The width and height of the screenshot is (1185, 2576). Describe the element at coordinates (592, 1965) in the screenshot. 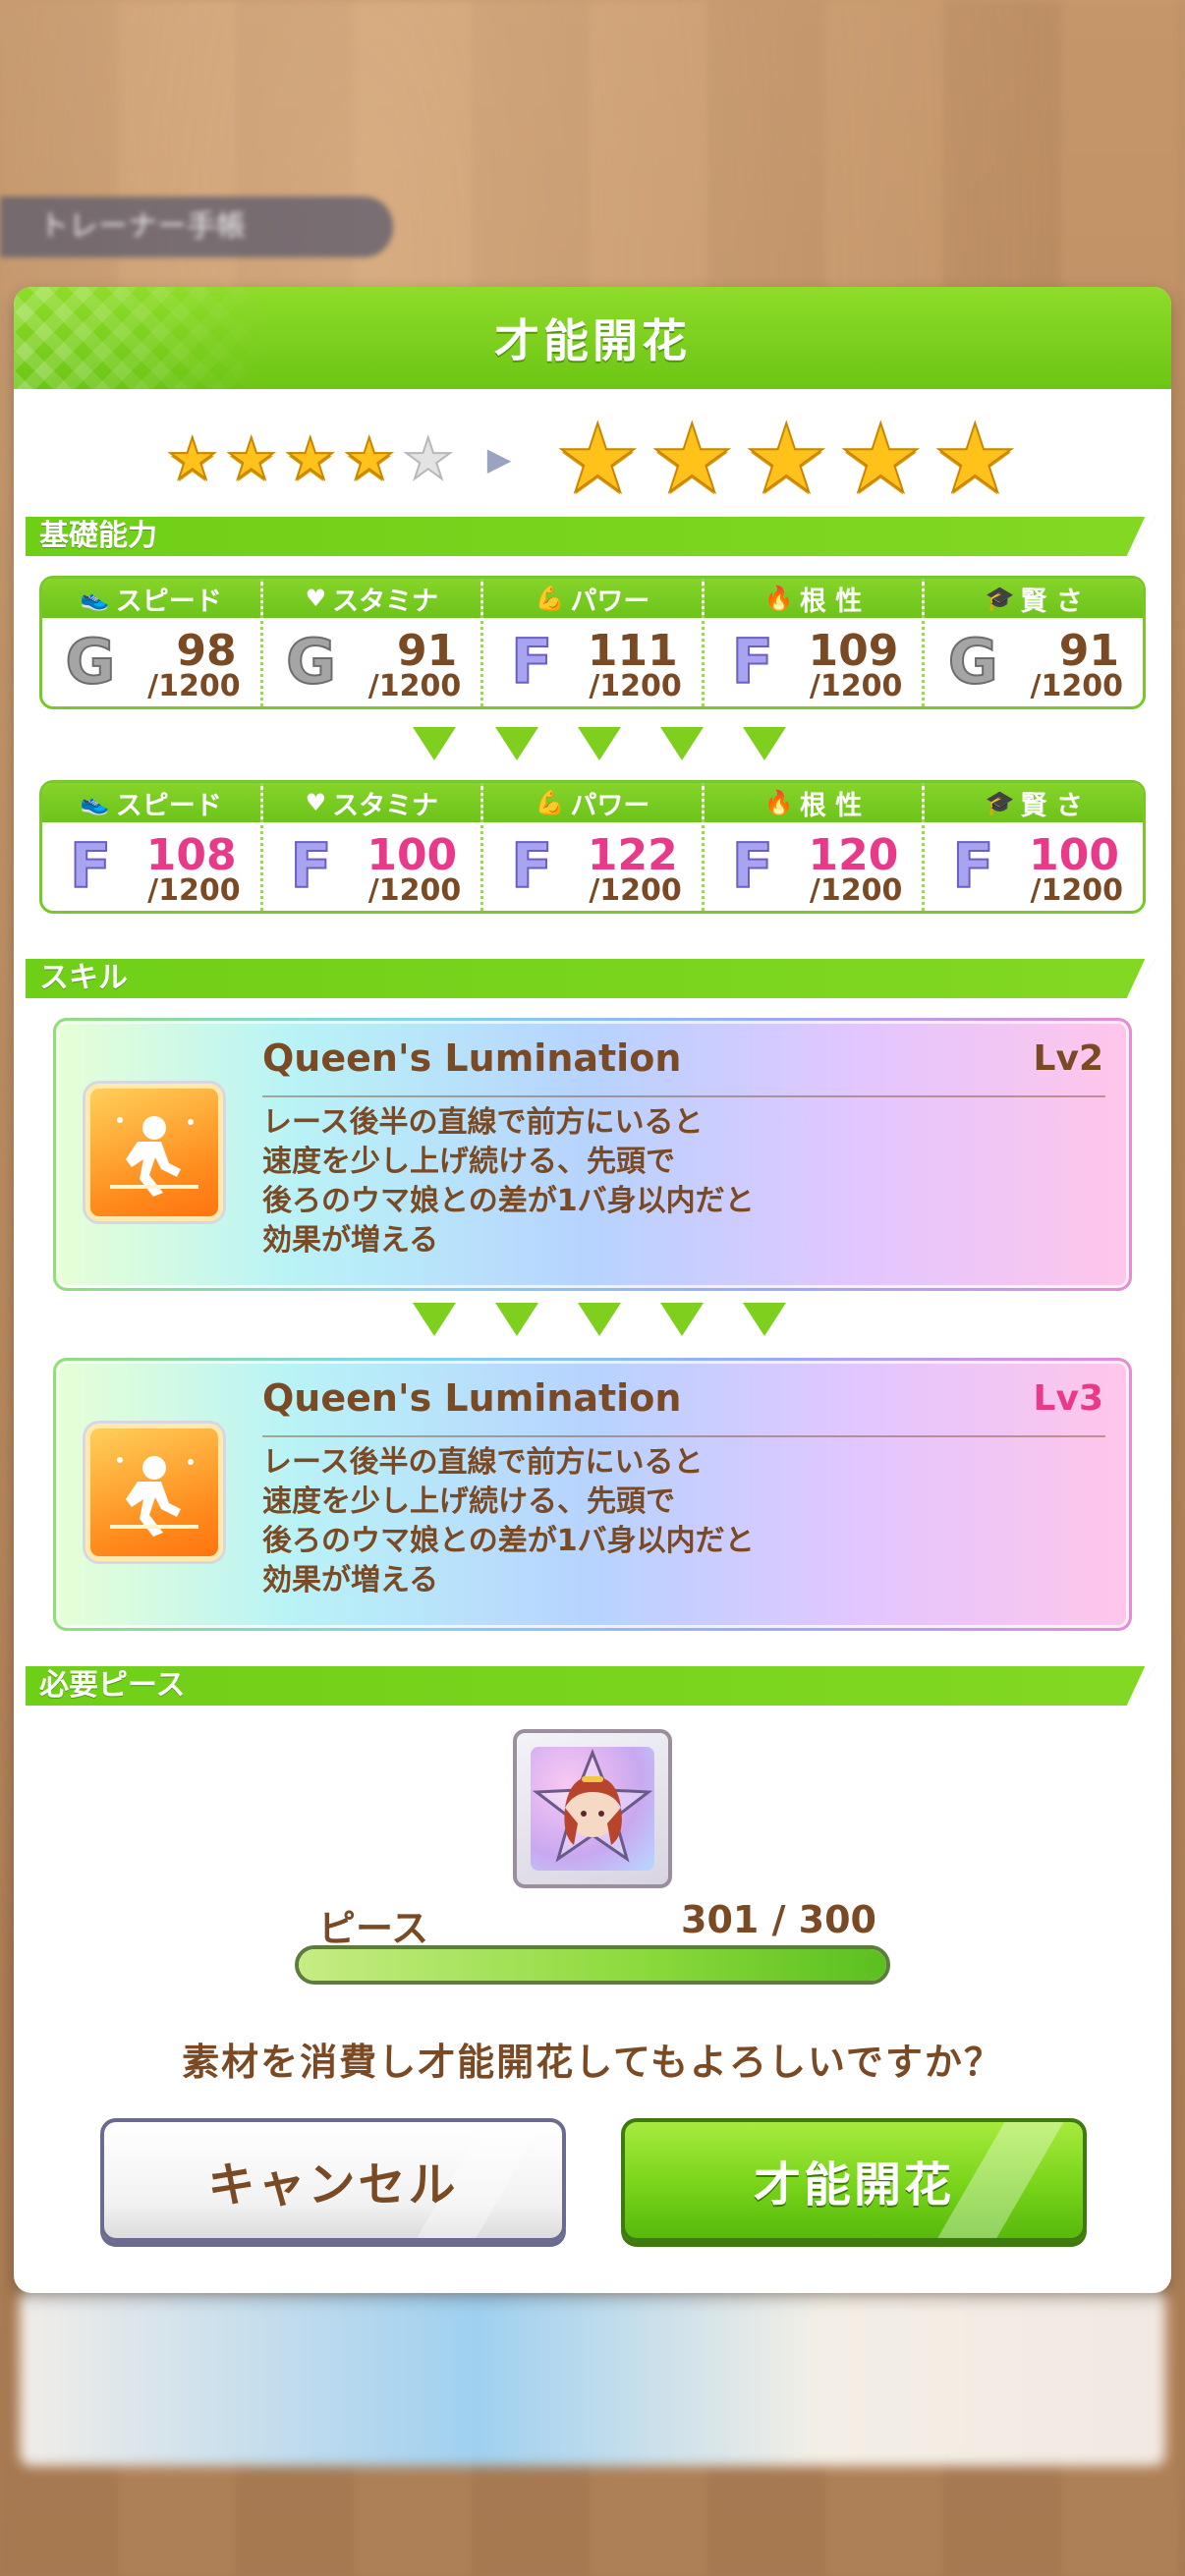

I see `piece-progress-bar` at that location.